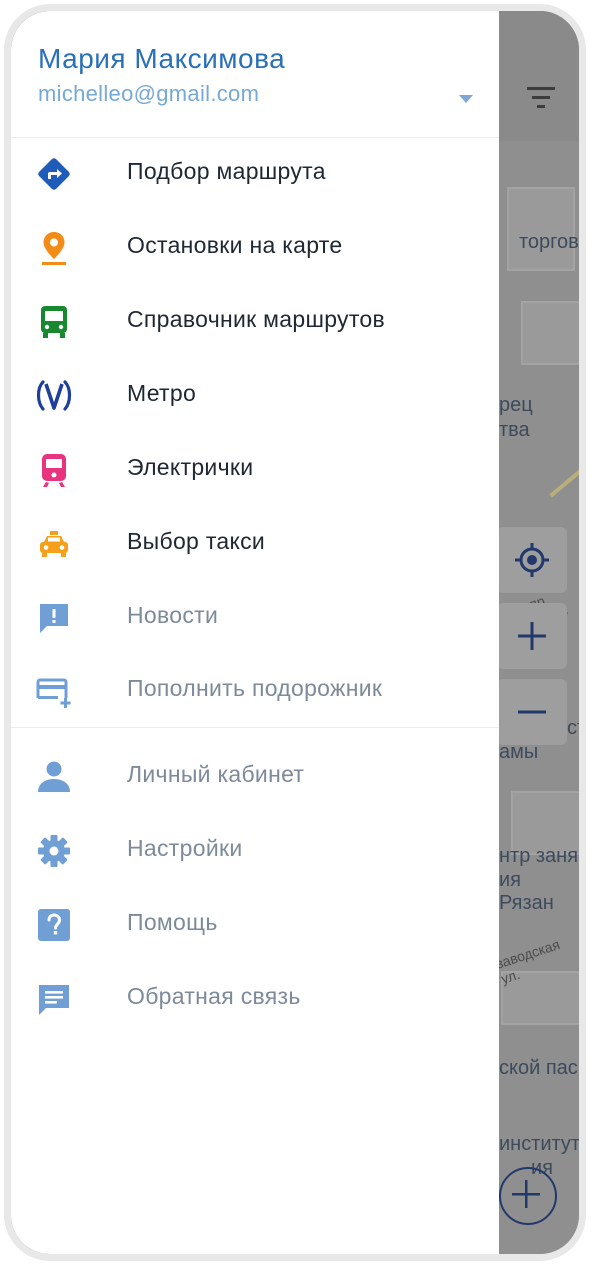 This screenshot has height=1271, width=598. I want to click on map-label: ской пас, so click(538, 1068).